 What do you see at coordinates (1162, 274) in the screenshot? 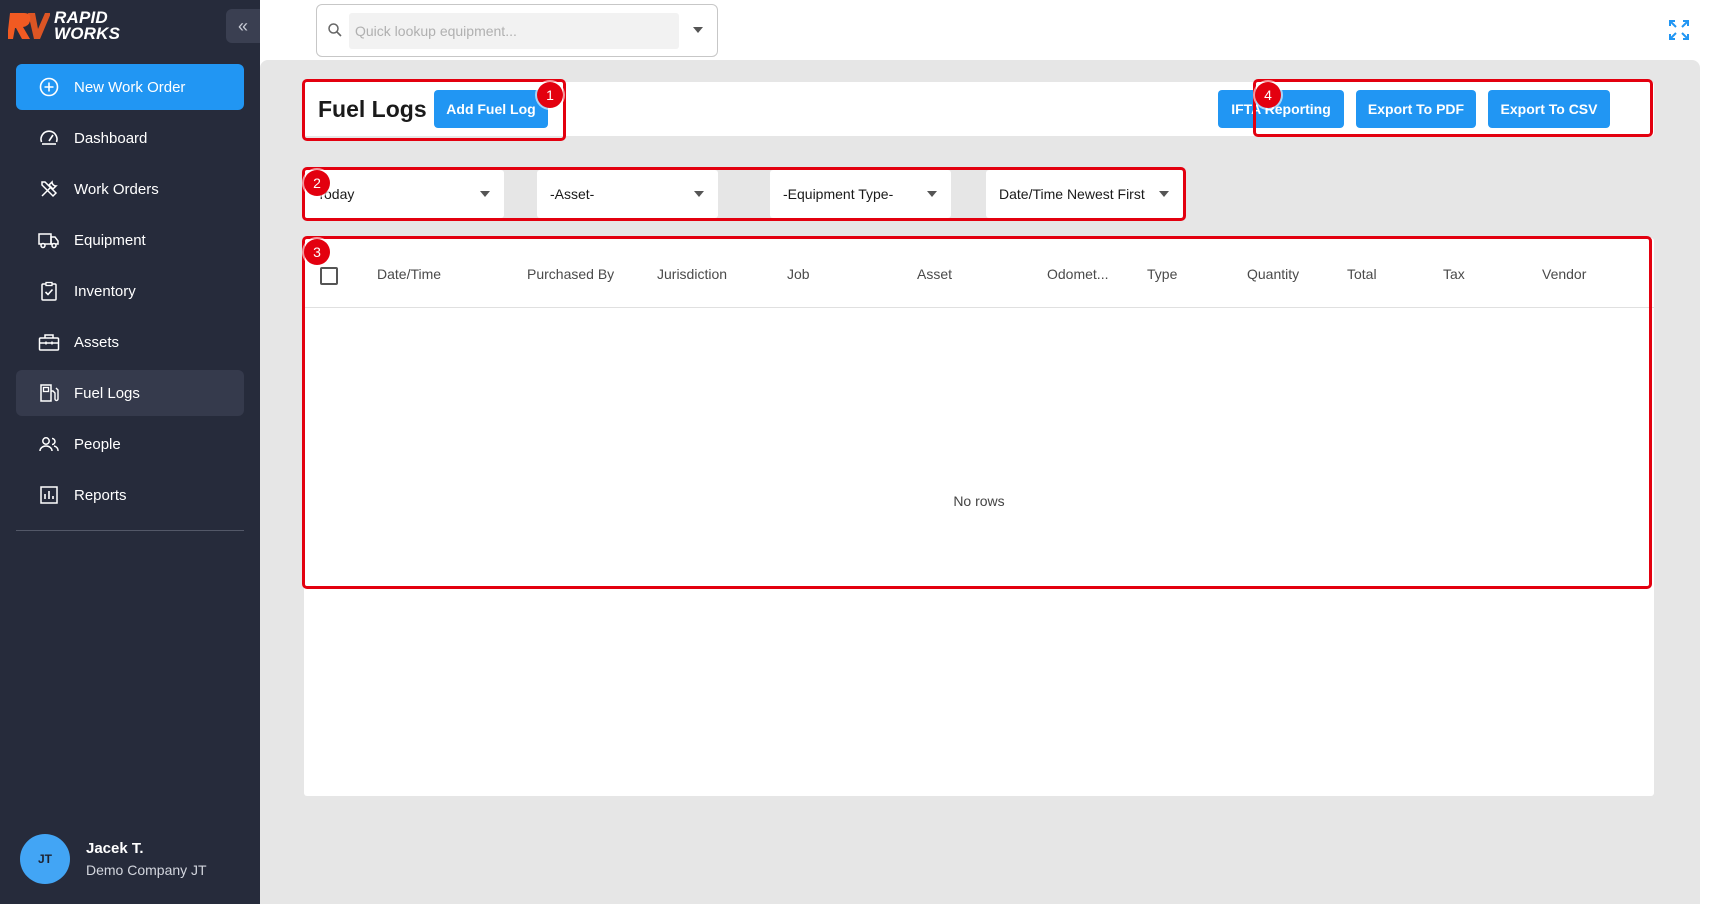
I see `column-header-type: Type` at bounding box center [1162, 274].